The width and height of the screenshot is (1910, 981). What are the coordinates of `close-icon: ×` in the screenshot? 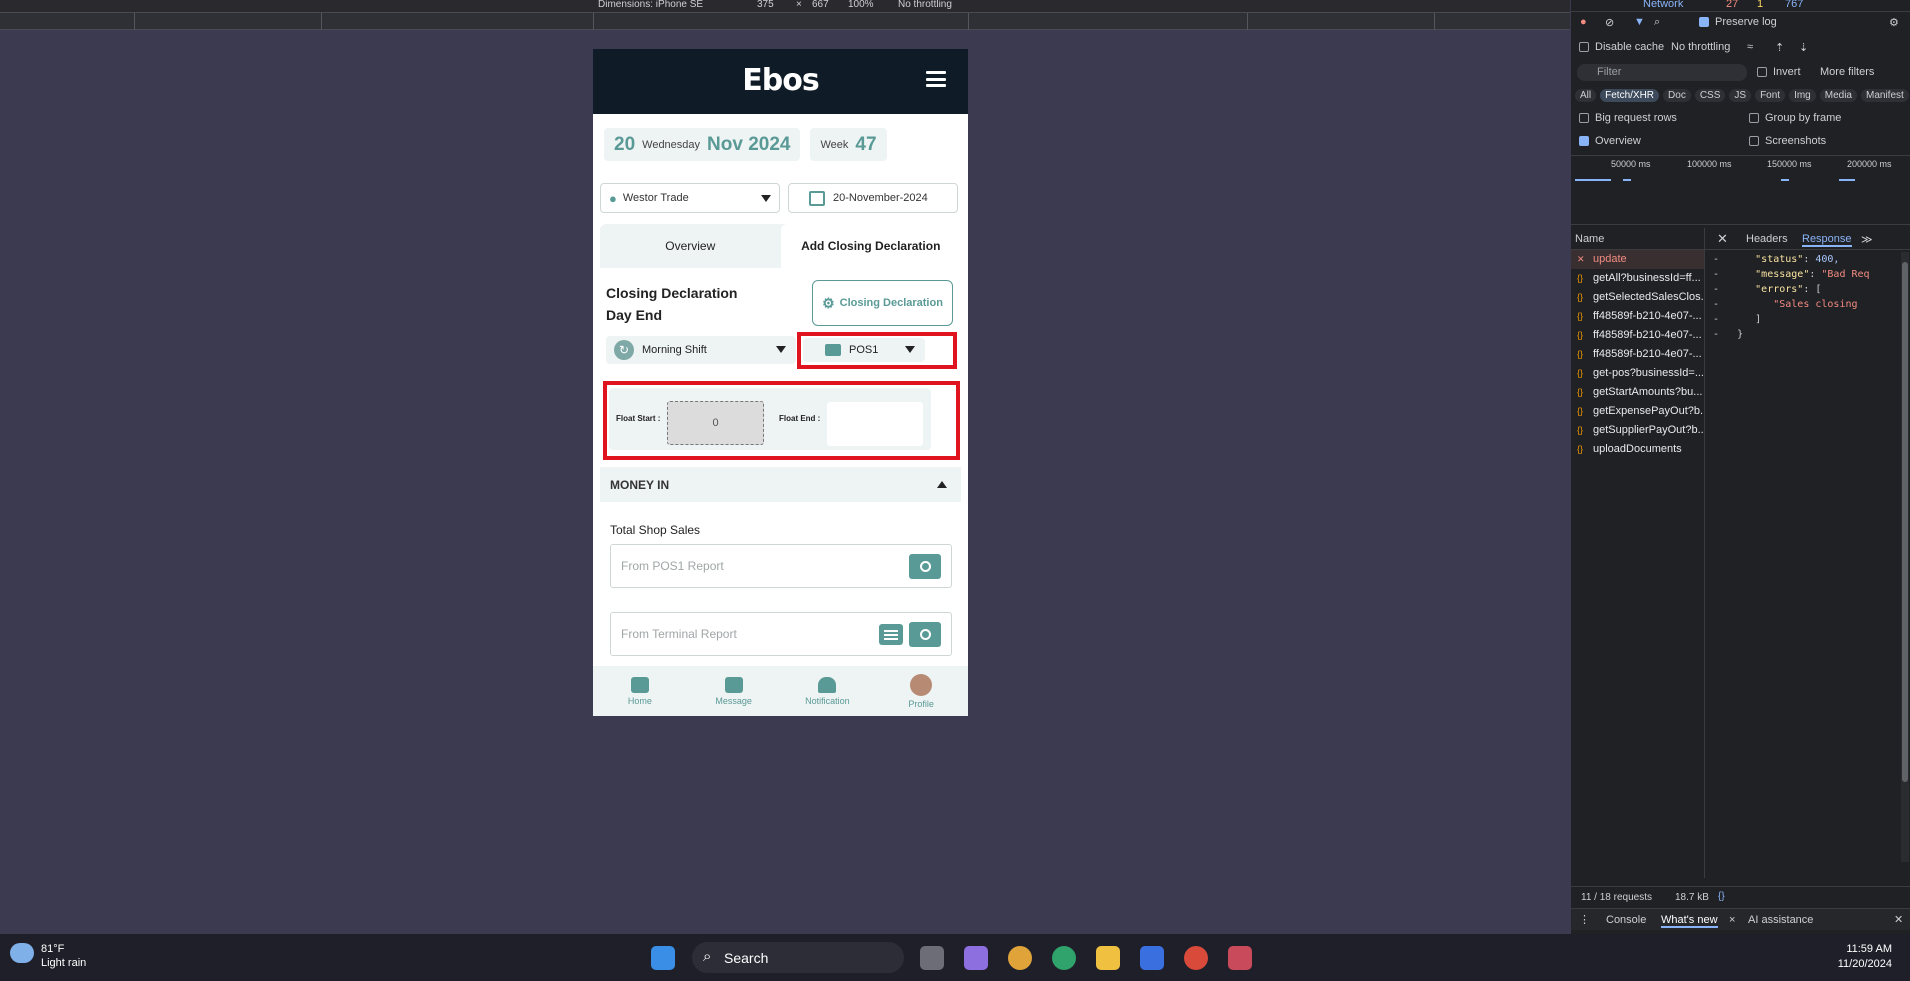 It's located at (1732, 920).